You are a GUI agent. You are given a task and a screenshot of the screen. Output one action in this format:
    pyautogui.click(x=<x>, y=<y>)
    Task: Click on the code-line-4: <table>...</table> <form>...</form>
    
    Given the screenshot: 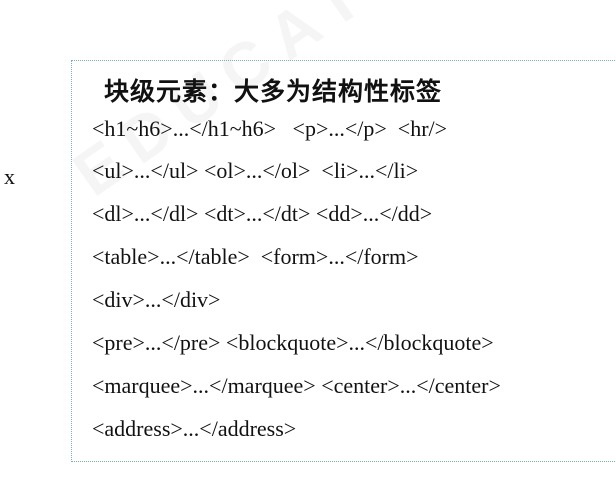 What is the action you would take?
    pyautogui.click(x=255, y=256)
    